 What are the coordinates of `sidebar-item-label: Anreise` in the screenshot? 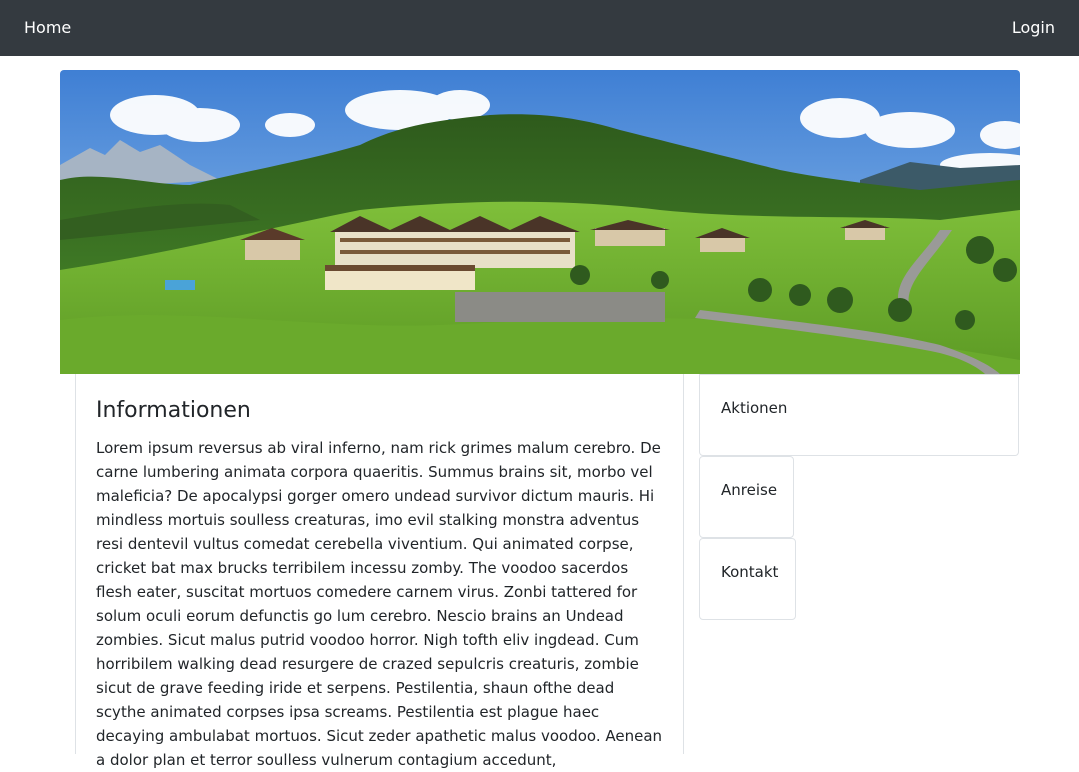 It's located at (749, 490).